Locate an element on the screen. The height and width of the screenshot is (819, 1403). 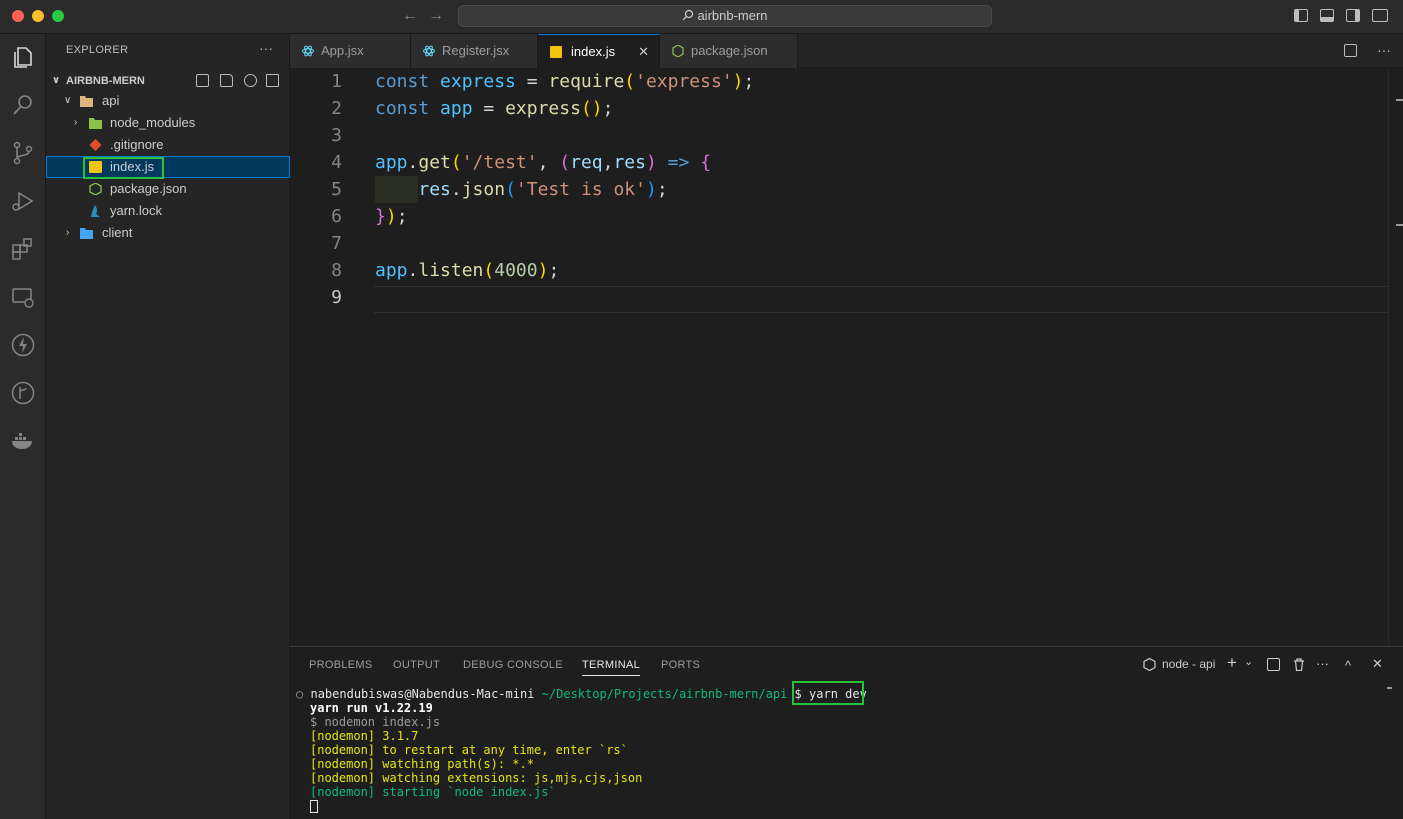
split-terminal-icon is located at coordinates (1273, 664).